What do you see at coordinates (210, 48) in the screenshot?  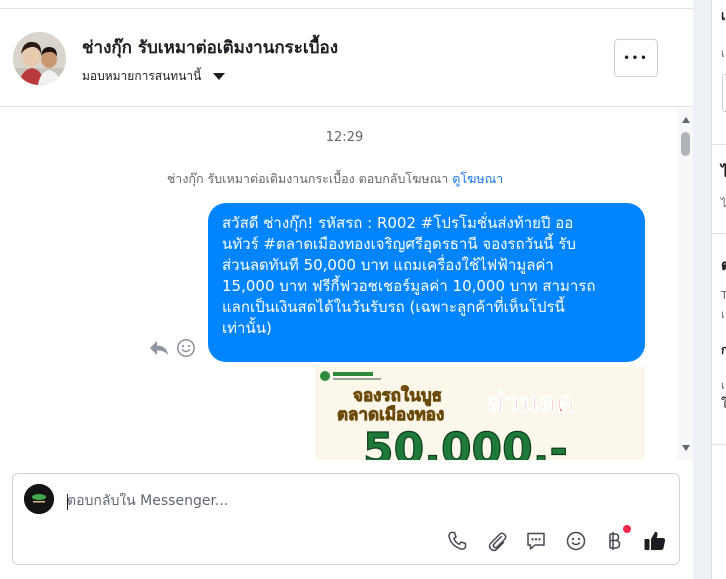 I see `page-name: ช่างกุ๊ก รับเหมาต่อเติมงานกระเบื้อง` at bounding box center [210, 48].